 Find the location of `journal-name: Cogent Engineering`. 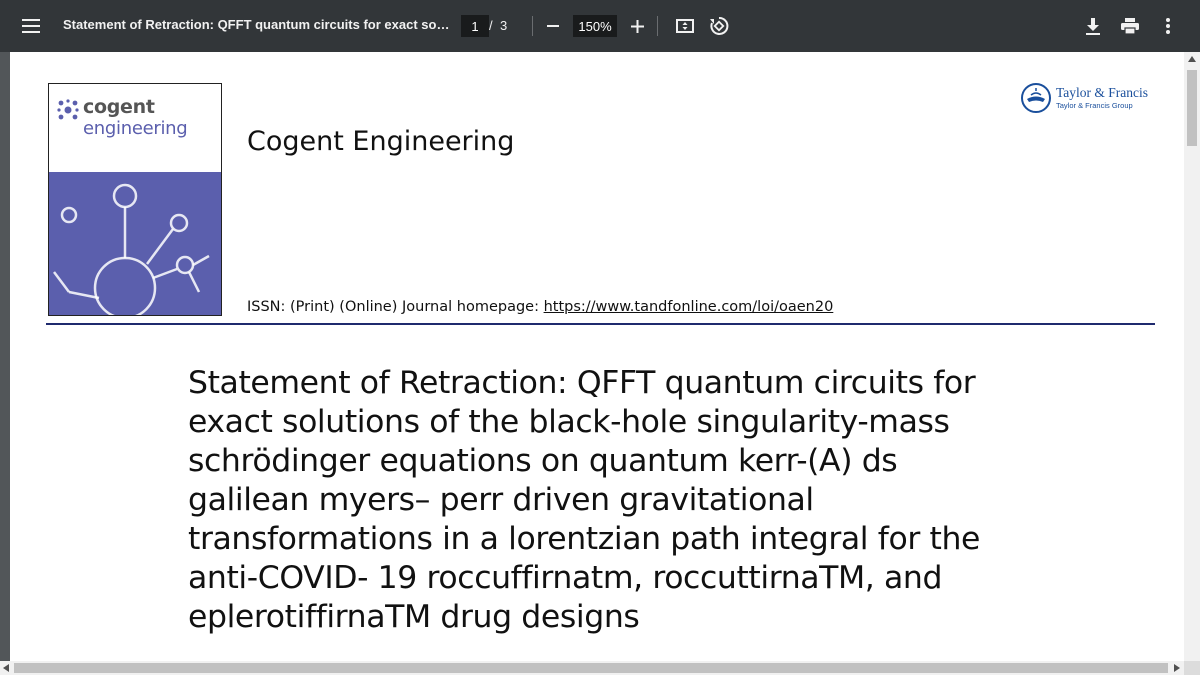

journal-name: Cogent Engineering is located at coordinates (381, 141).